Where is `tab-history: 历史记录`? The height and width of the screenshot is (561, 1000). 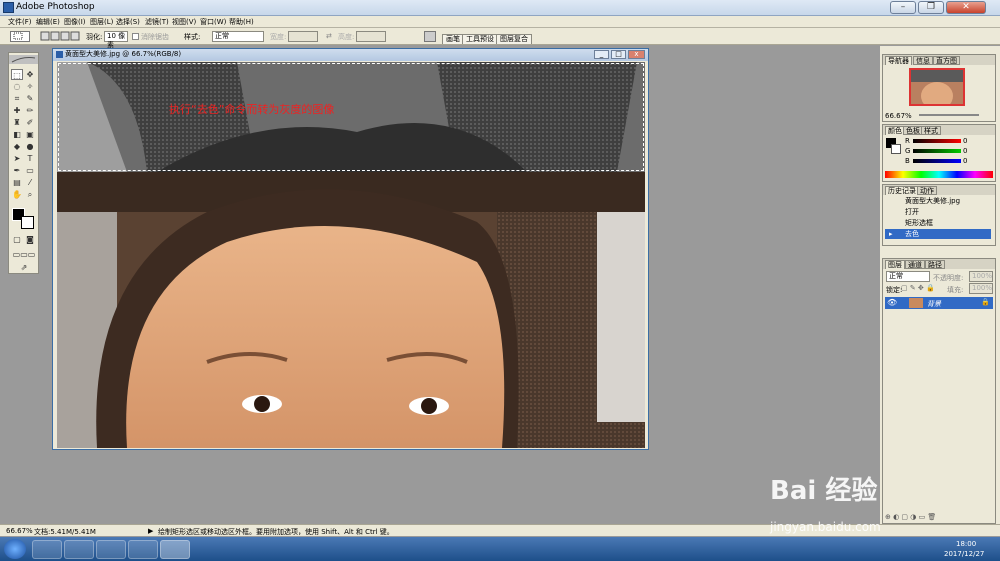
tab-history: 历史记录 is located at coordinates (902, 190).